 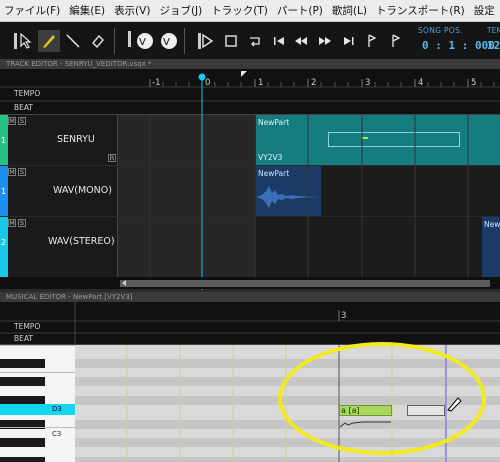 I want to click on arrow-tool-icon, so click(x=27, y=41).